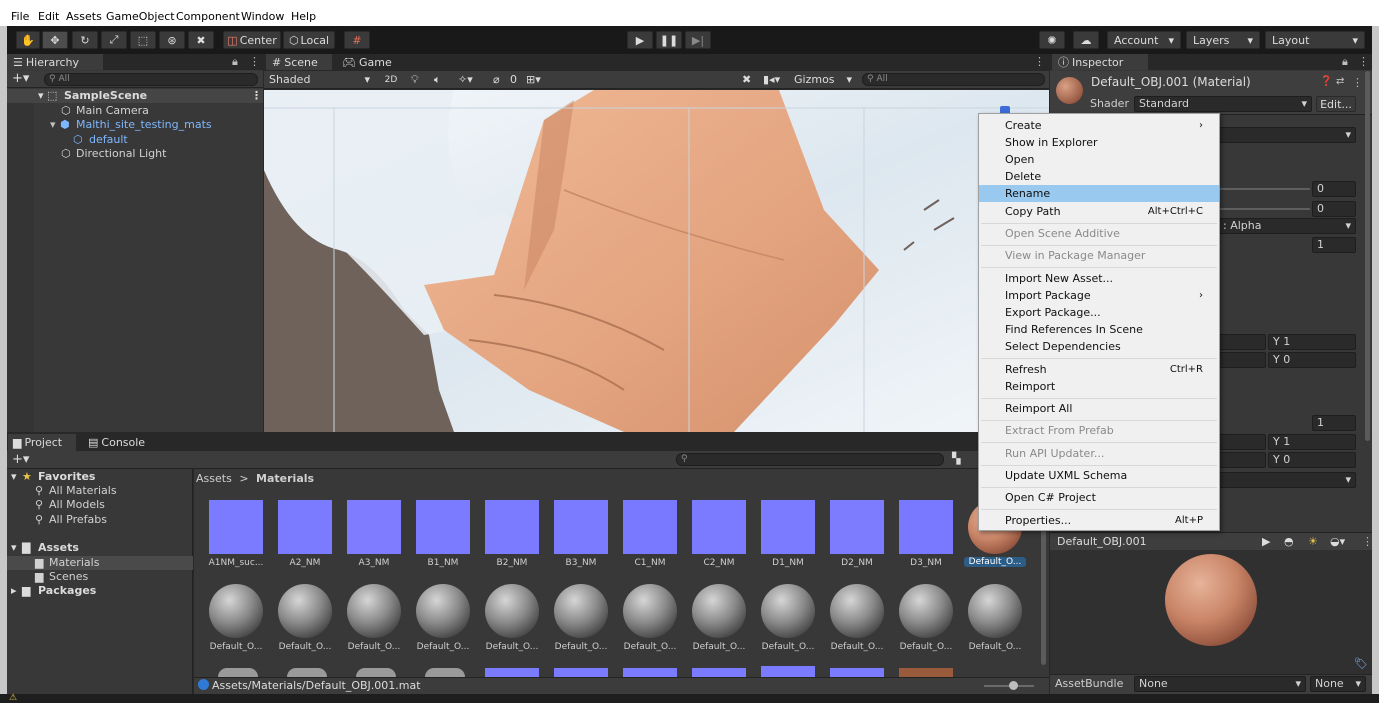 The height and width of the screenshot is (703, 1379). What do you see at coordinates (135, 96) in the screenshot?
I see `hierarchy-item-samplescene: ▾ ⬚ SampleScene ⋮` at bounding box center [135, 96].